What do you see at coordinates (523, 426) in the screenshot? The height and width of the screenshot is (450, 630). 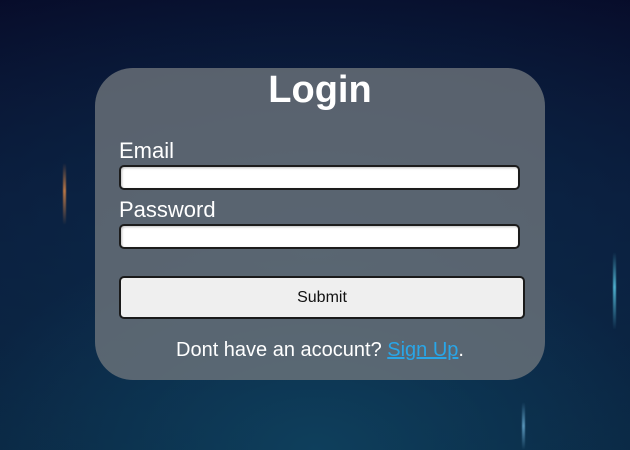 I see `light-streak-bottom` at bounding box center [523, 426].